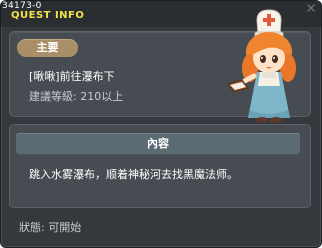 The width and height of the screenshot is (322, 248). What do you see at coordinates (261, 66) in the screenshot?
I see `npc-portrait-icon` at bounding box center [261, 66].